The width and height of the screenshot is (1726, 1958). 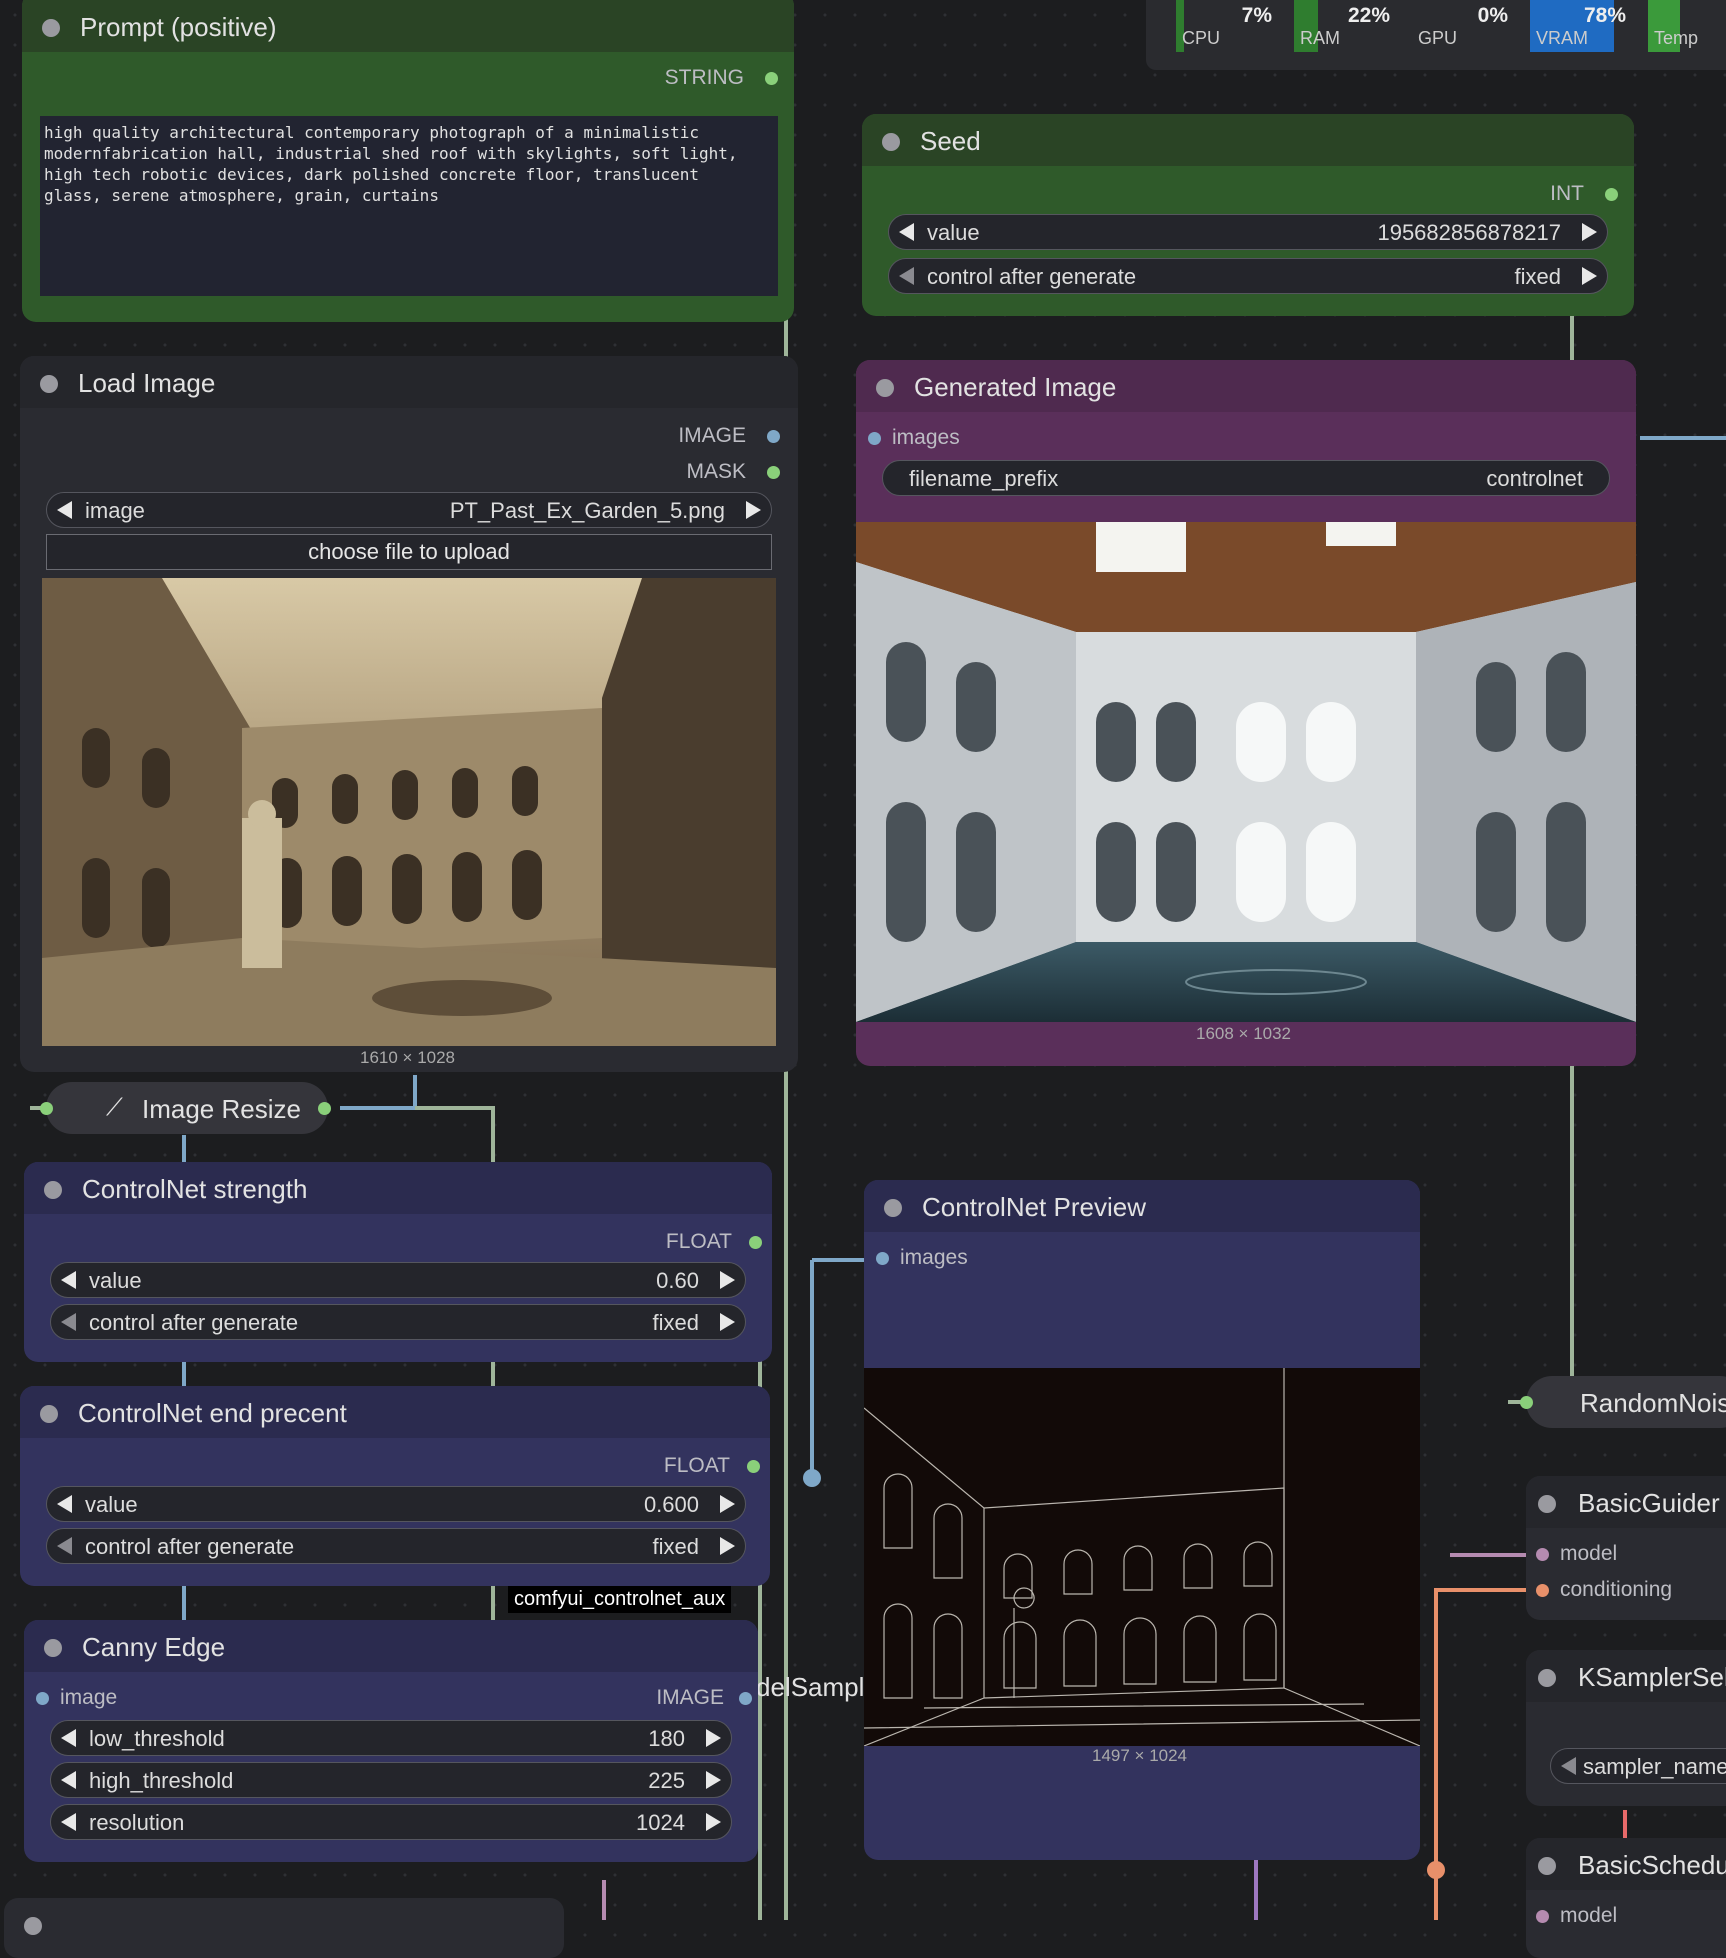 What do you see at coordinates (391, 1738) in the screenshot?
I see `low-threshold-widget: low_threshold 180` at bounding box center [391, 1738].